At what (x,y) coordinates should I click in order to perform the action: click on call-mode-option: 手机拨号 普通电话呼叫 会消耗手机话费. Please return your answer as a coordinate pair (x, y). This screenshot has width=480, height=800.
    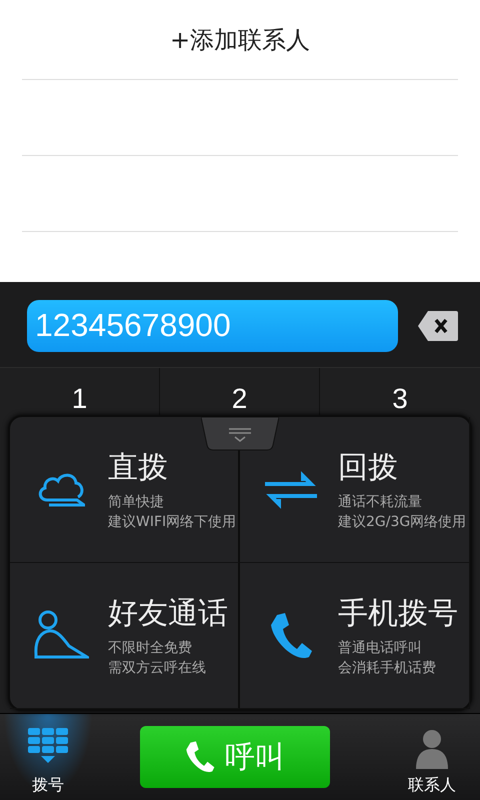
    Looking at the image, I should click on (355, 636).